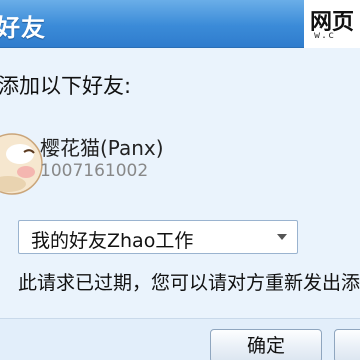  Describe the element at coordinates (21, 164) in the screenshot. I see `cat-avatar-icon` at that location.